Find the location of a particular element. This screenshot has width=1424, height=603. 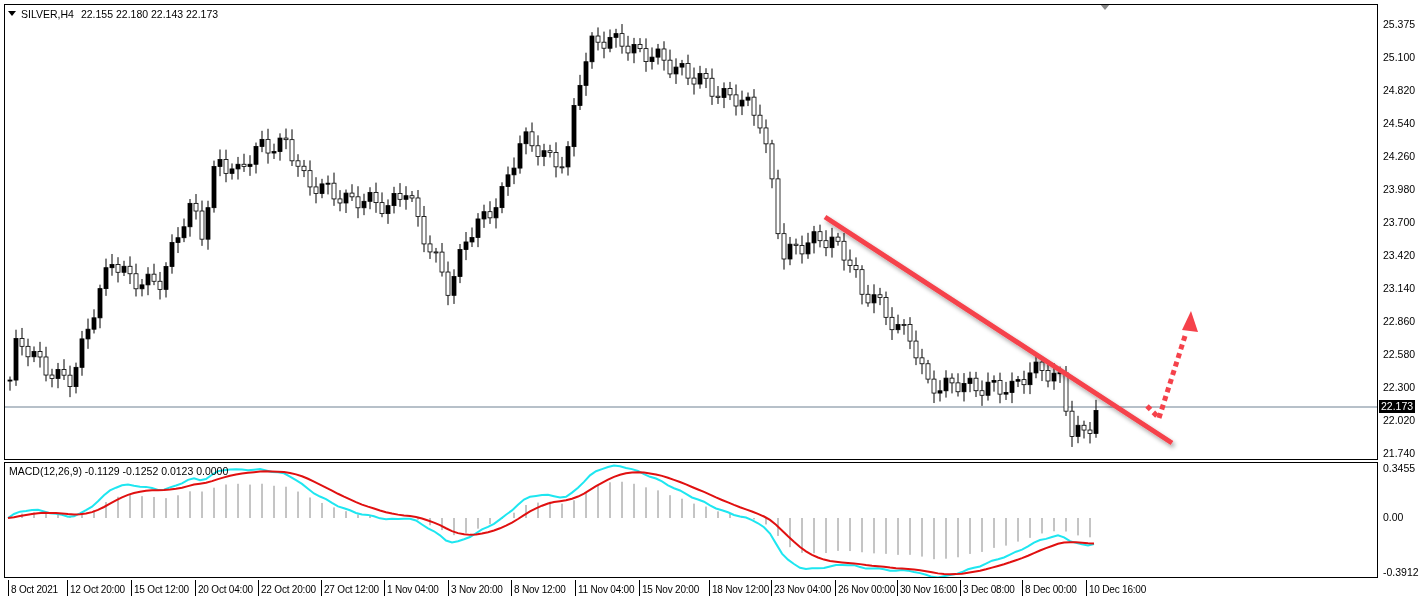

price-tick-label: 23.140 is located at coordinates (1399, 288).